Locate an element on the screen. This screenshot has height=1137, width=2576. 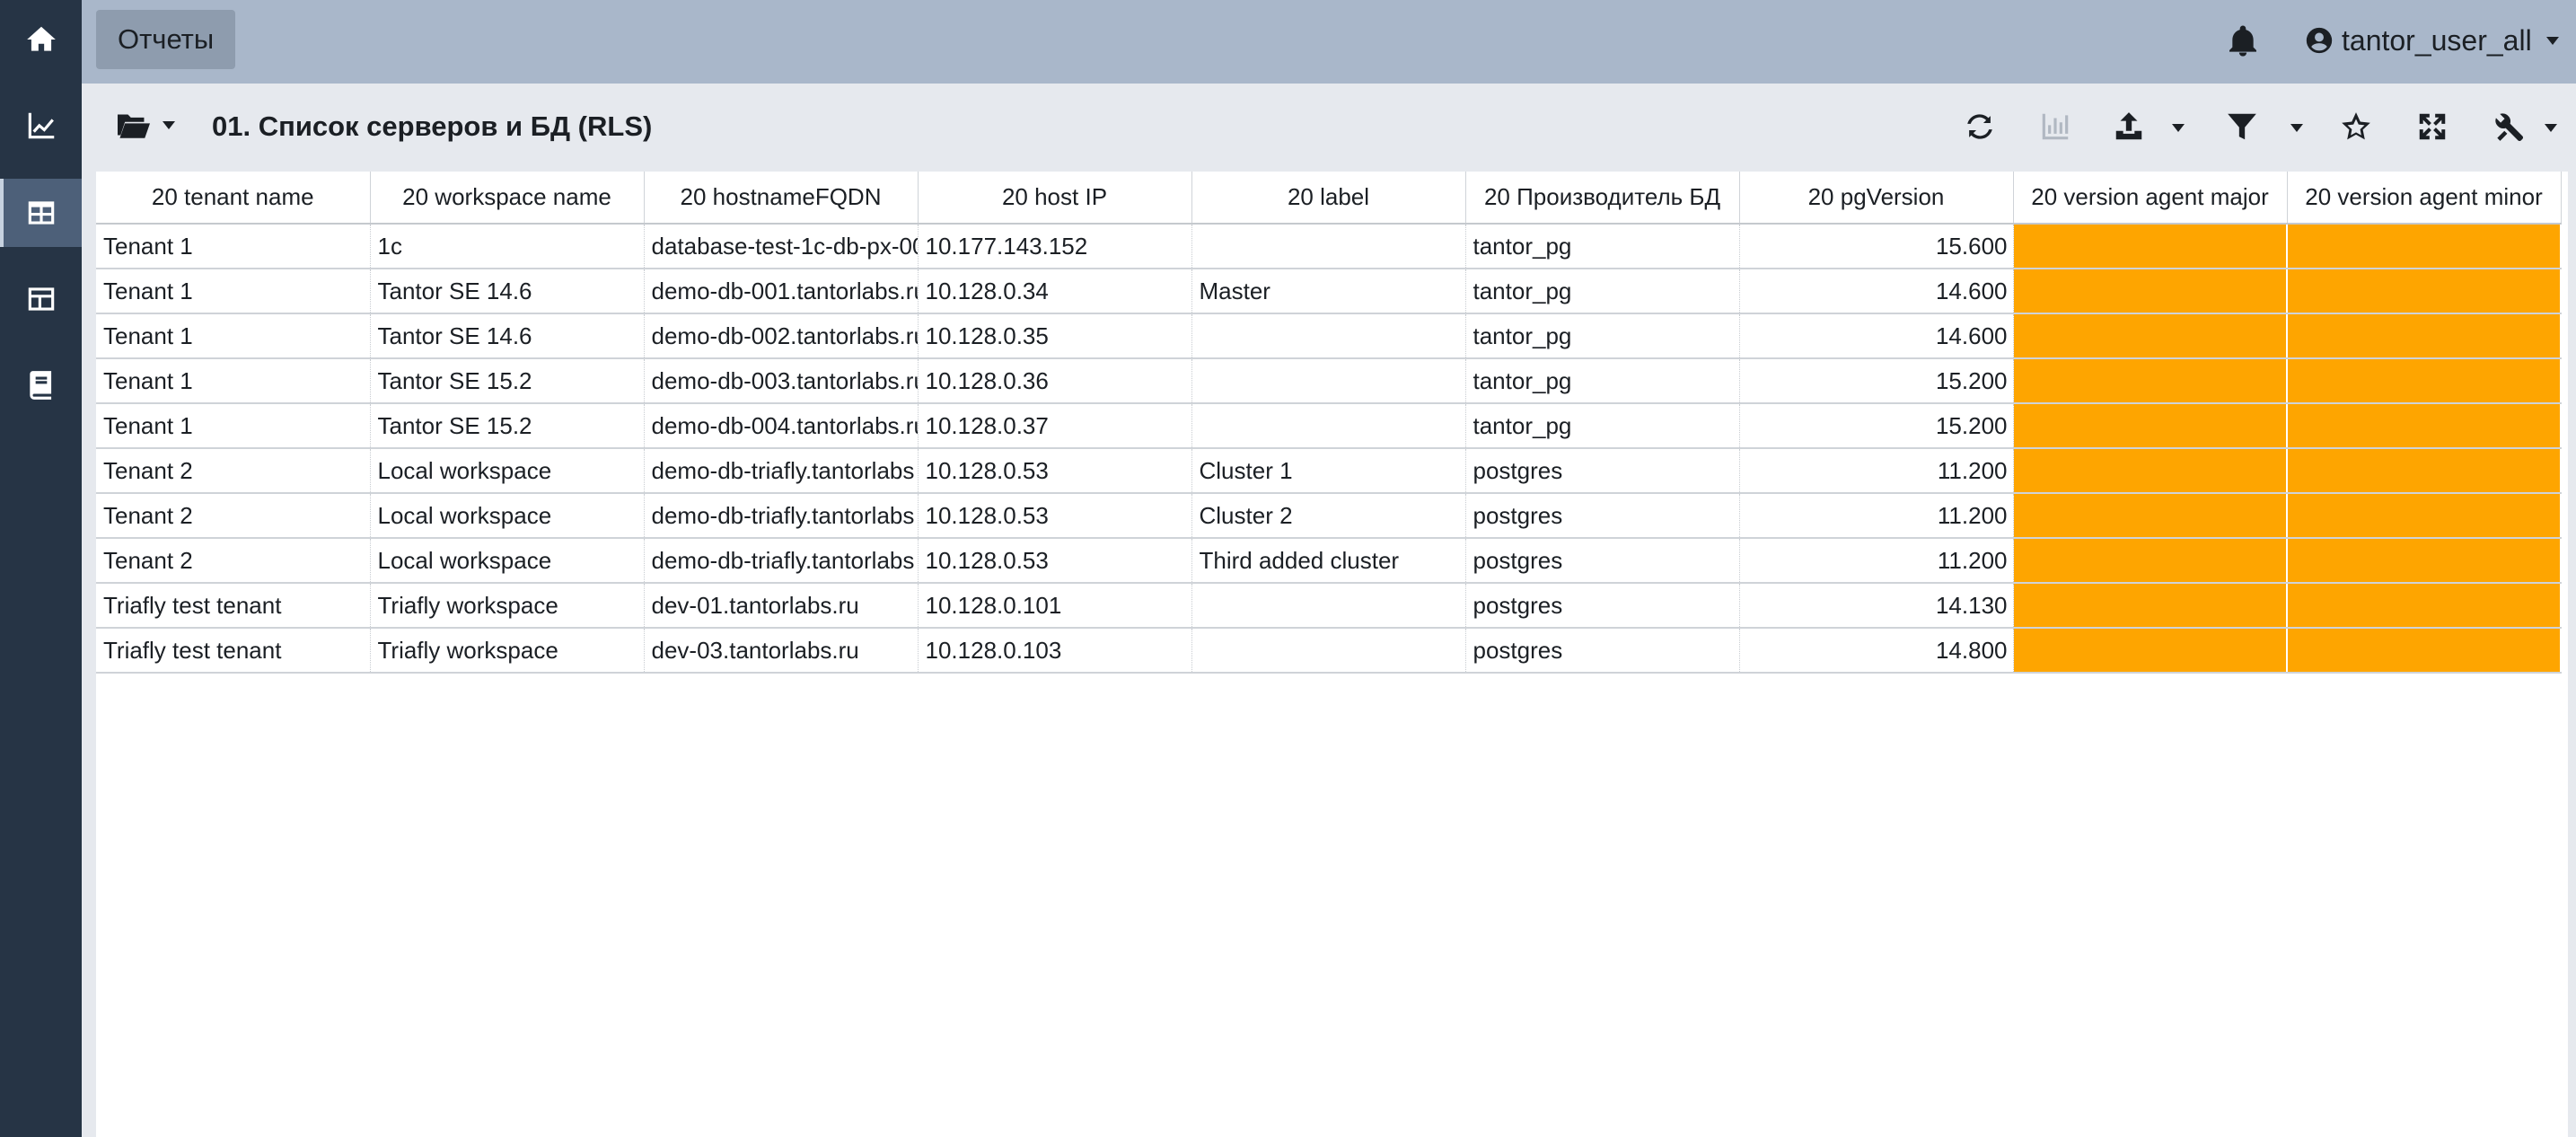
column-header: 20 pgVersion is located at coordinates (1876, 198).